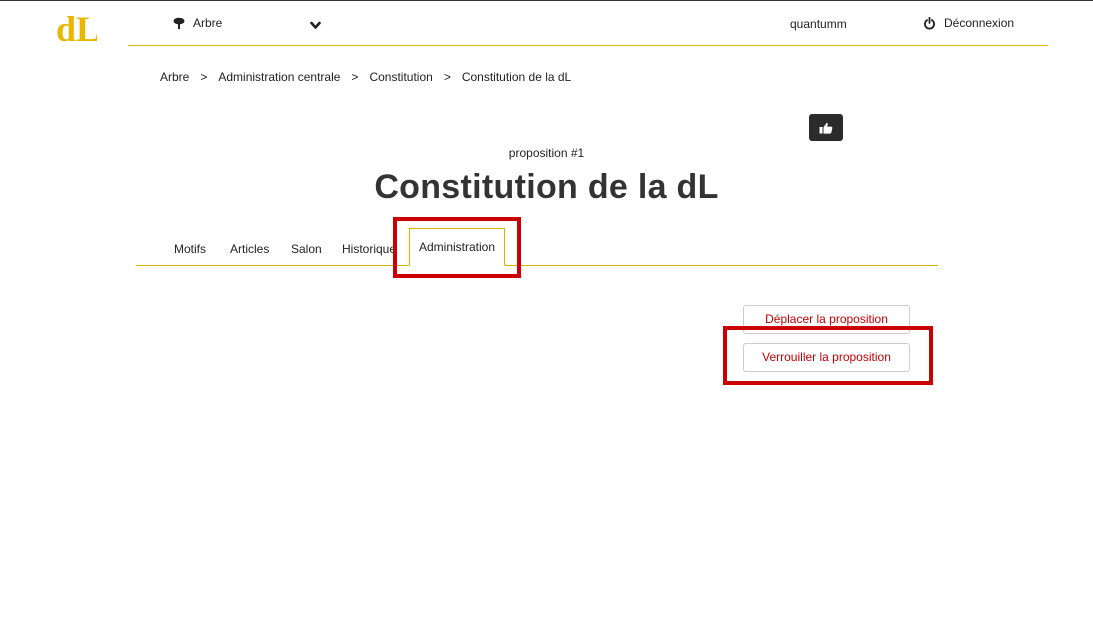 The image size is (1093, 625). Describe the element at coordinates (279, 77) in the screenshot. I see `breadcrumb-item-administration-centrale: Administration centrale` at that location.